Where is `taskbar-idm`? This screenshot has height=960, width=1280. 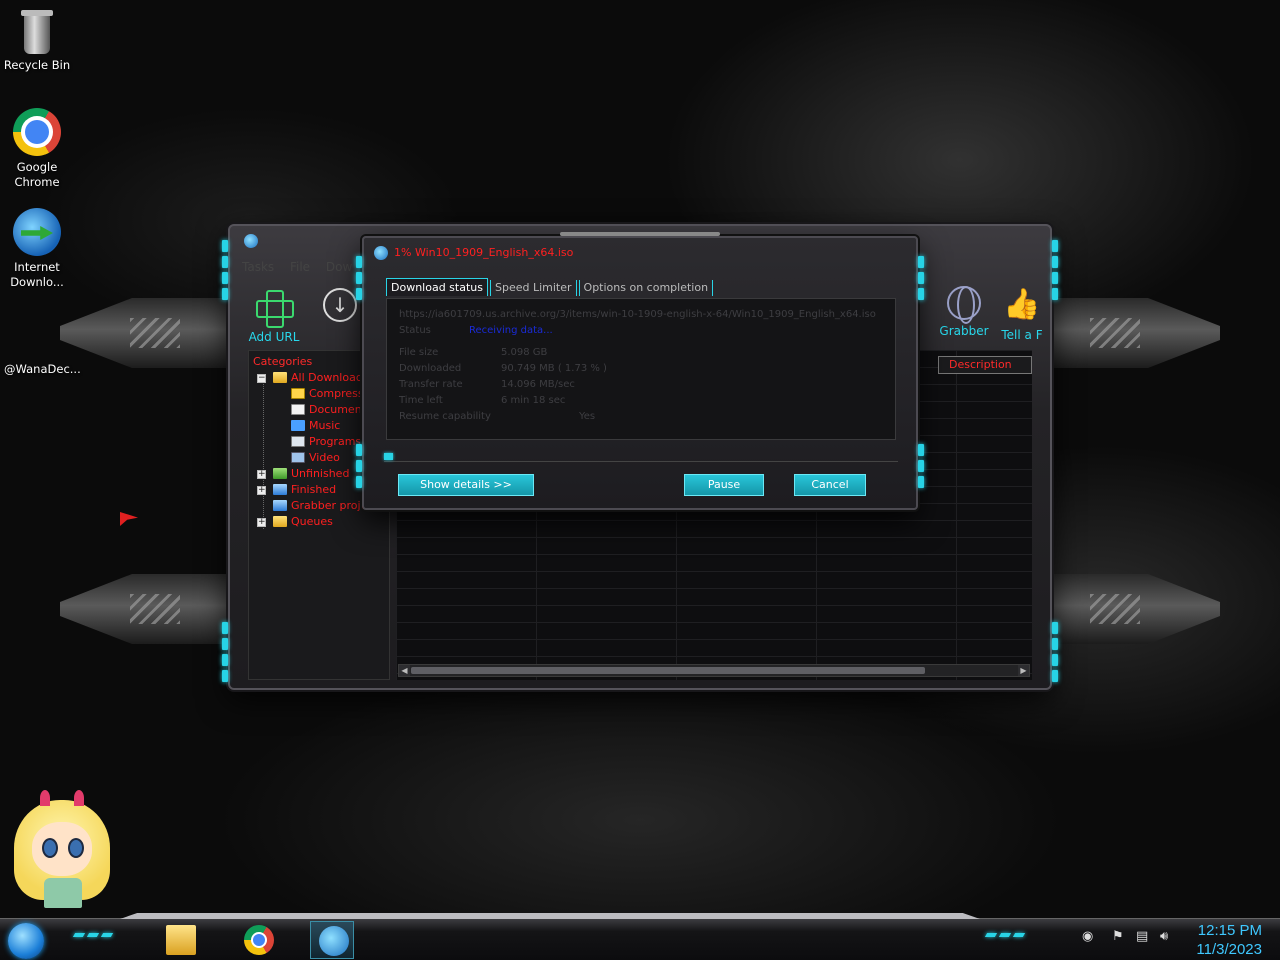 taskbar-idm is located at coordinates (332, 940).